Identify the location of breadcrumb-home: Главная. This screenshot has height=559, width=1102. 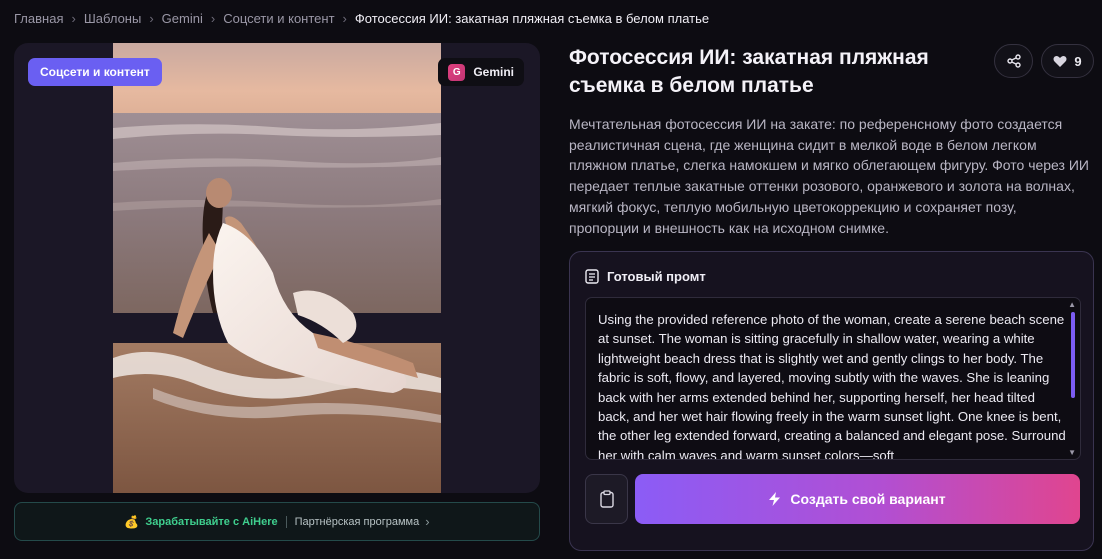
(38, 18).